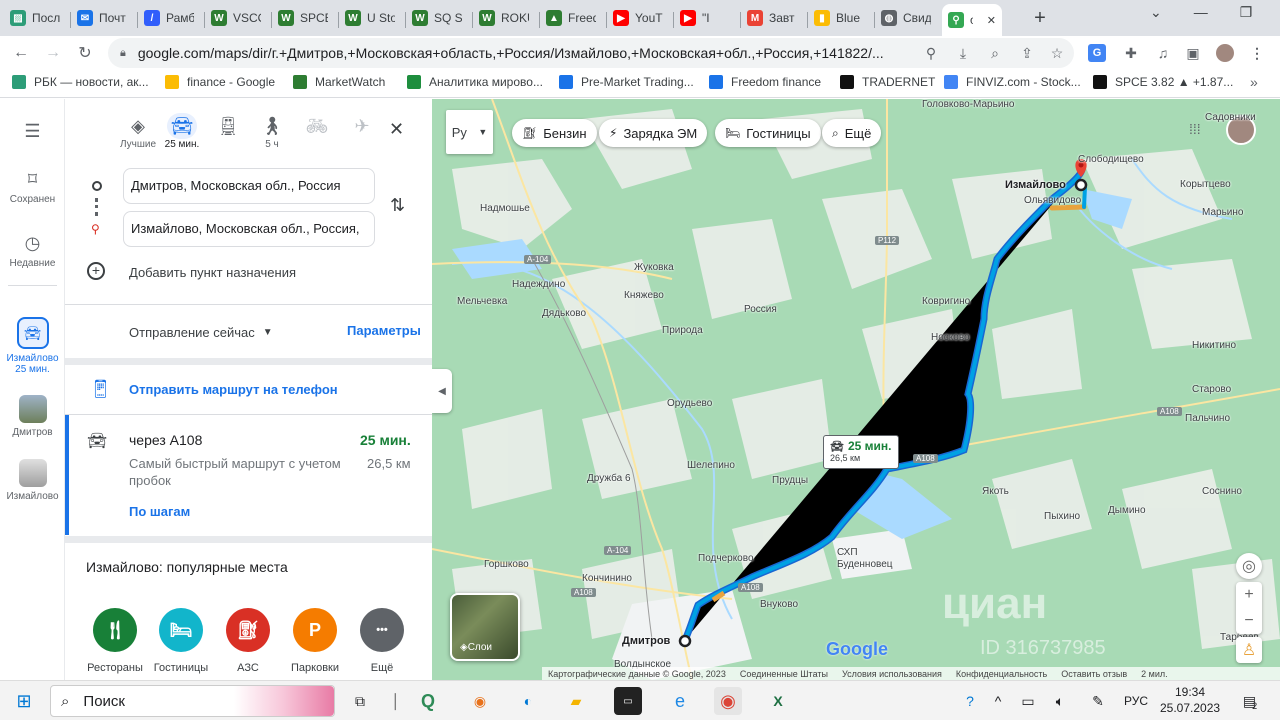 The width and height of the screenshot is (1280, 720). I want to click on notifications-icon: ▤ 2, so click(1250, 701).